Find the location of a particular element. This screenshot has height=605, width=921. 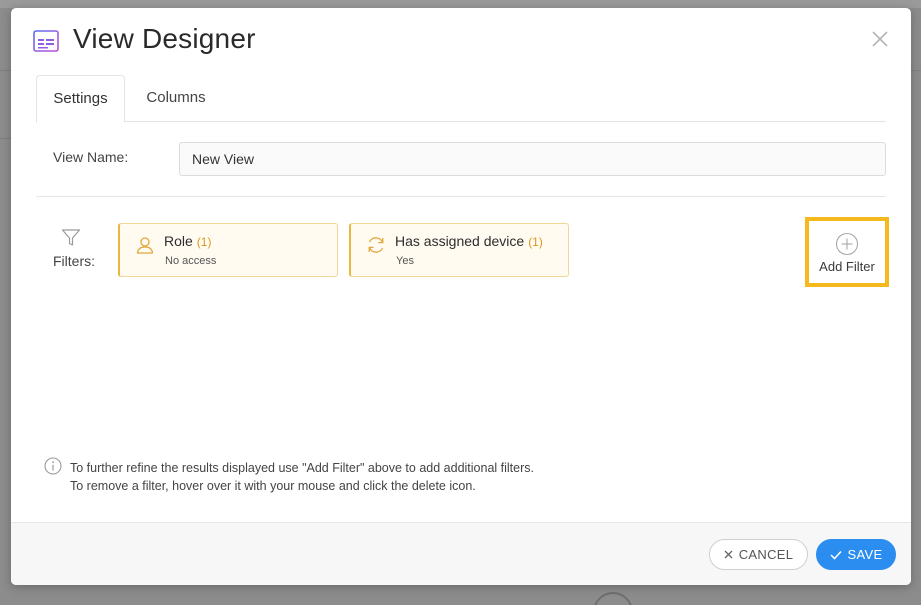

dialog-title: View Designer is located at coordinates (164, 38).